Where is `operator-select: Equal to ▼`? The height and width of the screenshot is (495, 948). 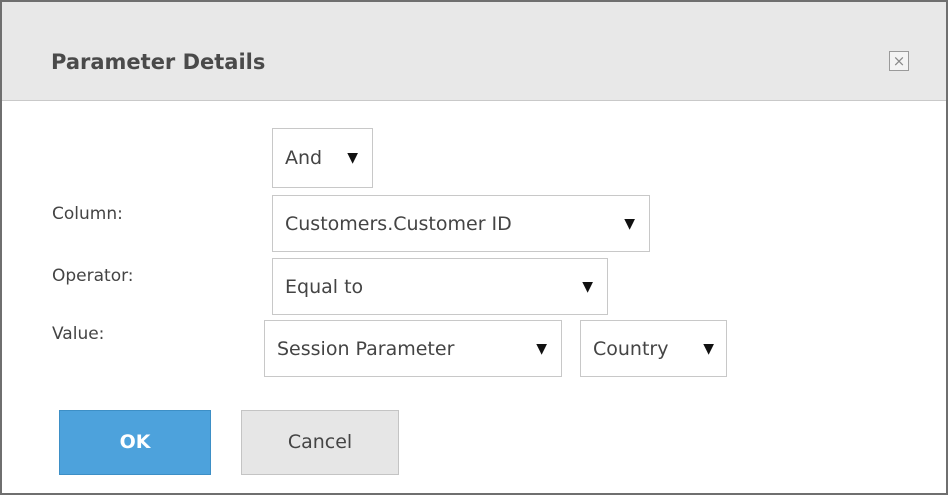 operator-select: Equal to ▼ is located at coordinates (440, 286).